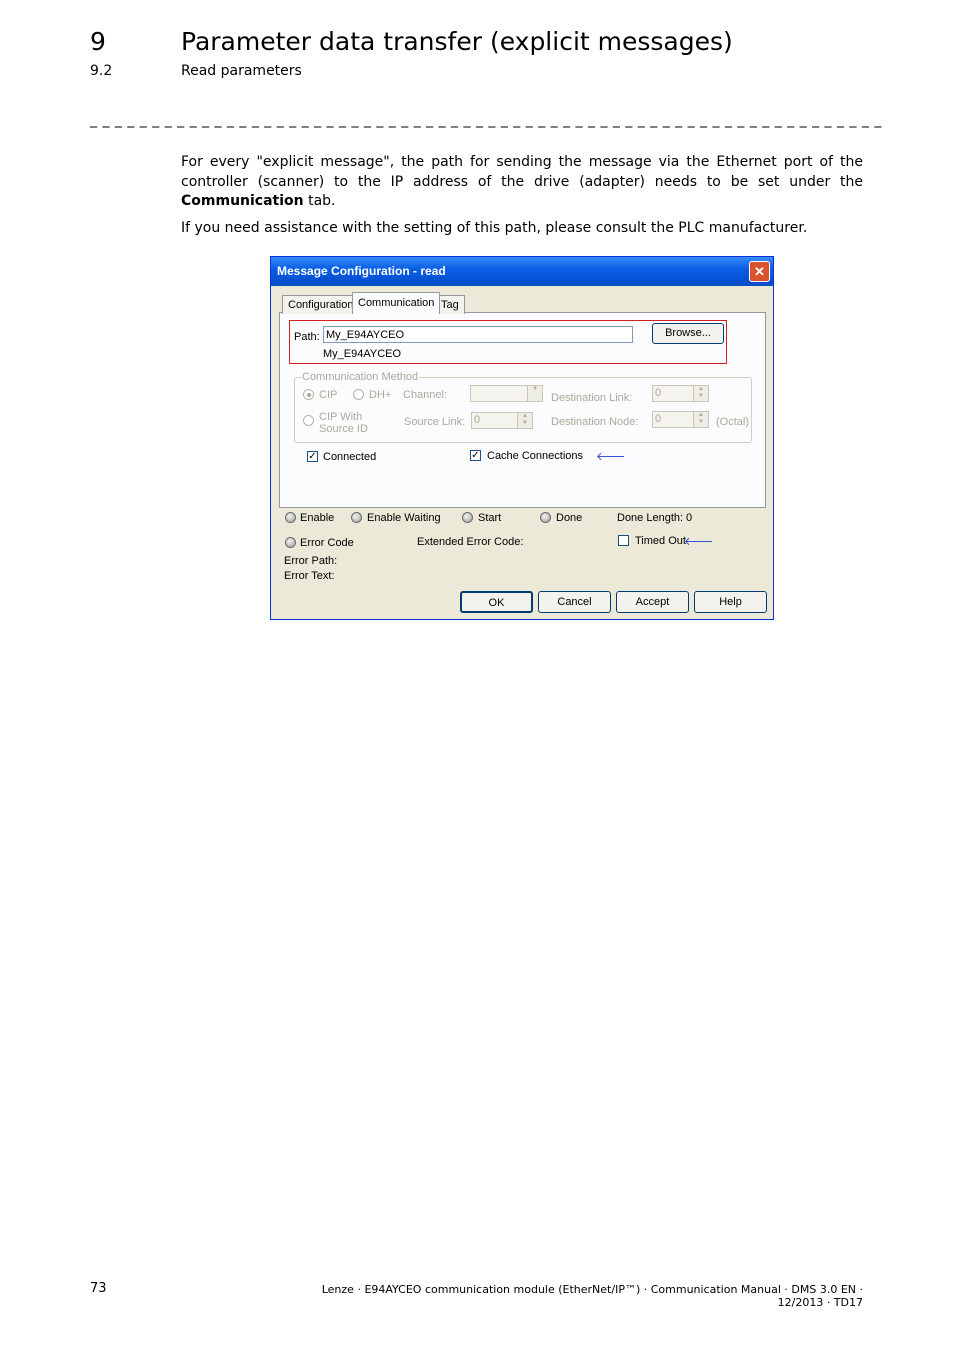 The height and width of the screenshot is (1350, 954). I want to click on octal-label: (Octal), so click(732, 422).